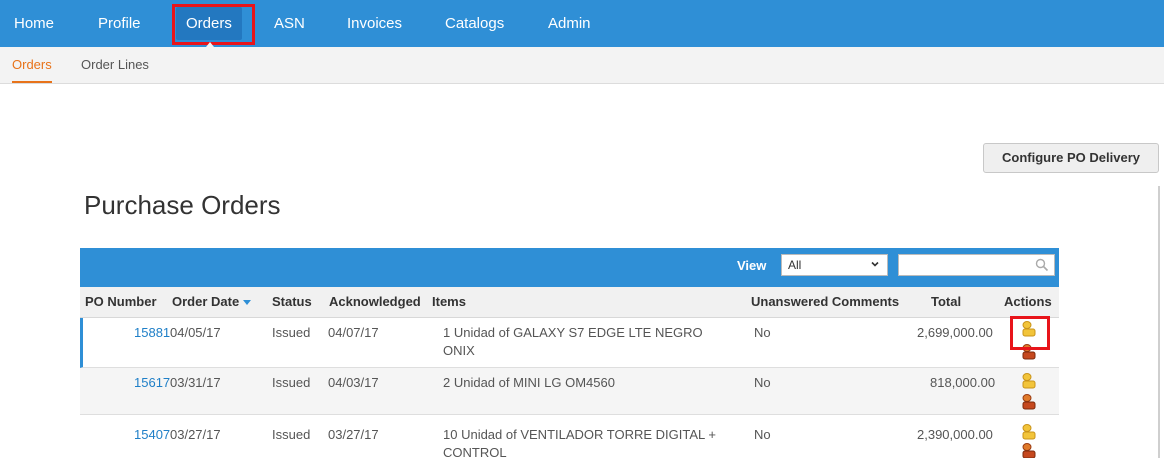 Image resolution: width=1164 pixels, height=458 pixels. I want to click on nav-home: Home, so click(34, 23).